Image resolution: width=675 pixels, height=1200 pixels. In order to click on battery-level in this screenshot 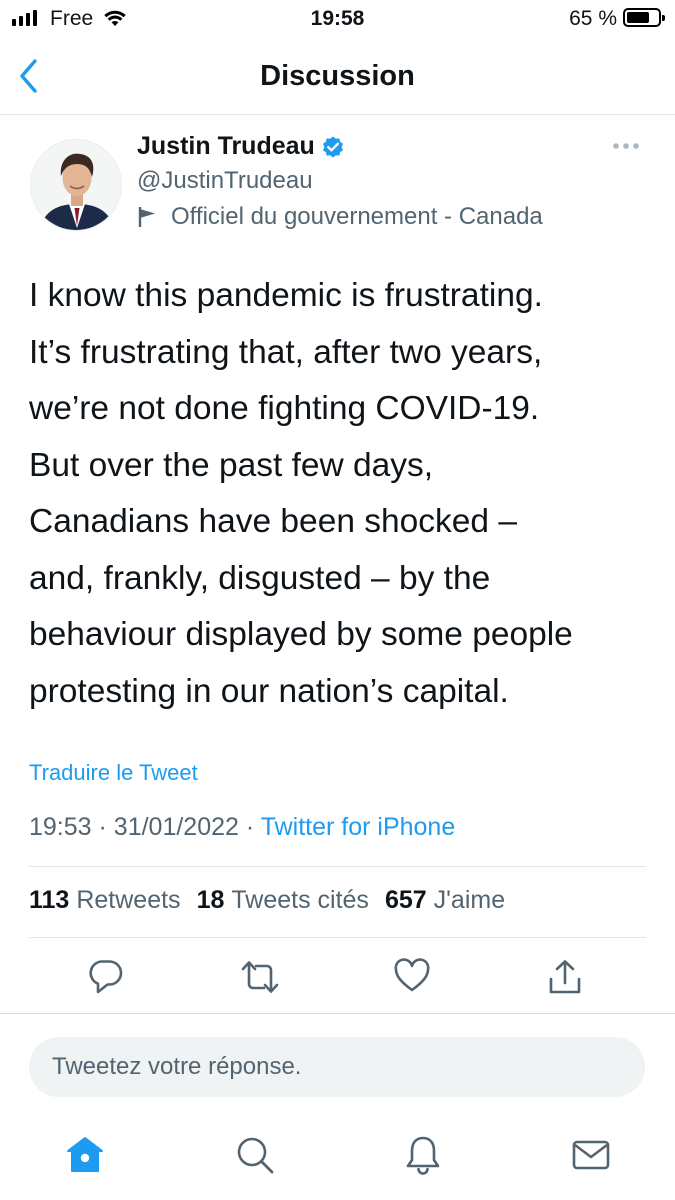, I will do `click(638, 17)`.